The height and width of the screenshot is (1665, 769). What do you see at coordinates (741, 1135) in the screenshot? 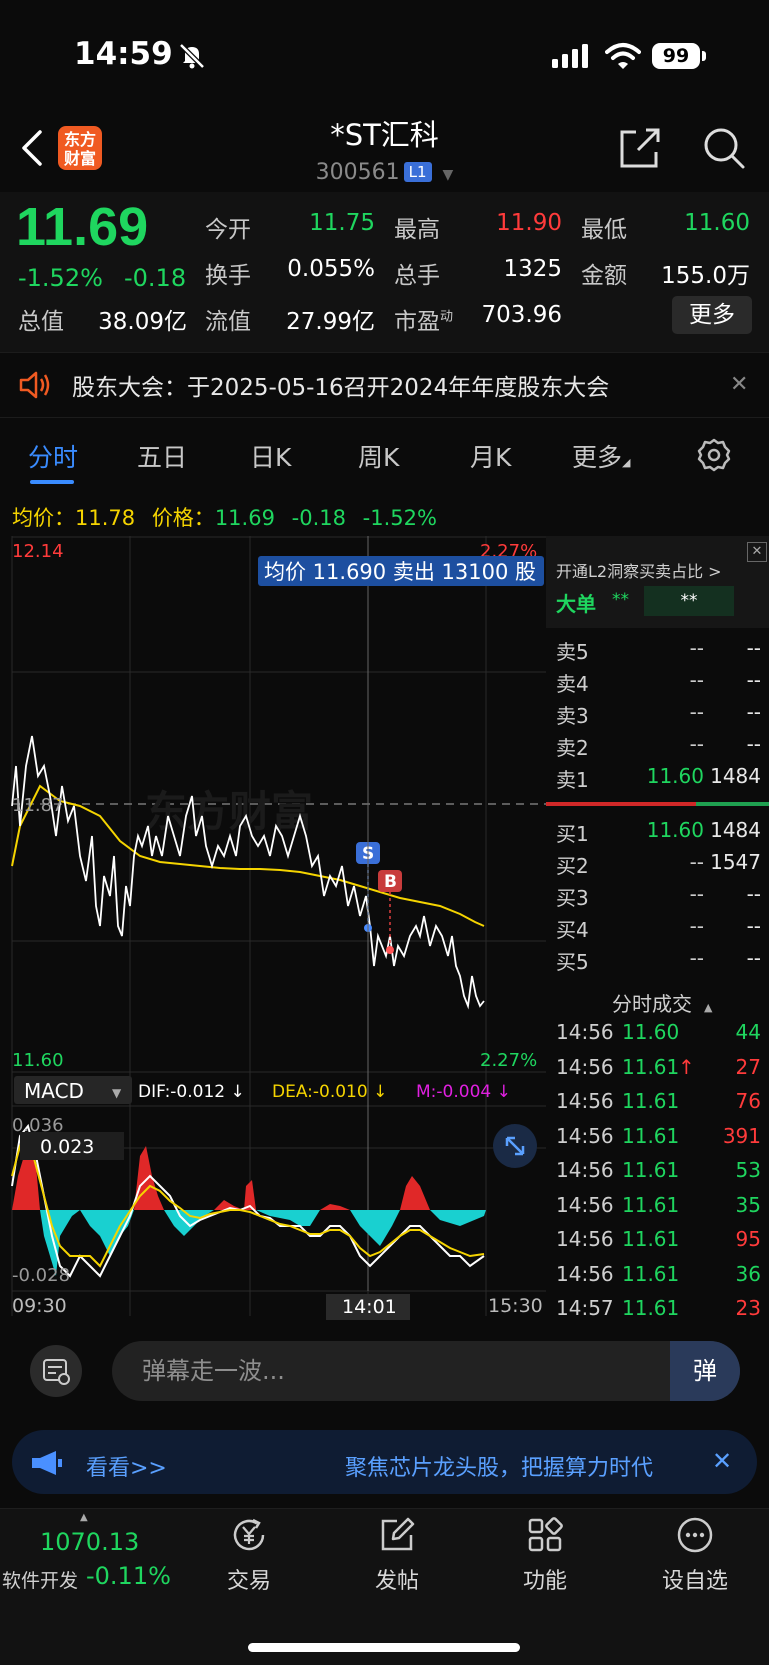
I see `trade-volume: 391` at bounding box center [741, 1135].